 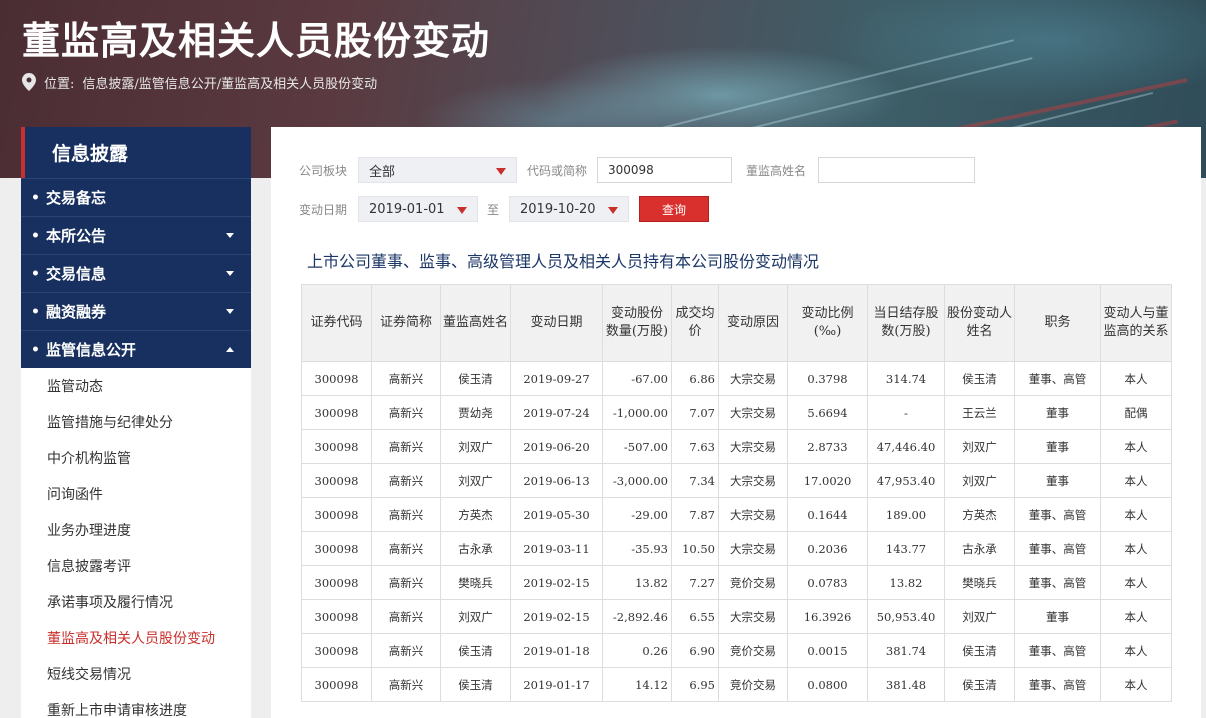 What do you see at coordinates (695, 446) in the screenshot?
I see `cell-avg-price: 7.63` at bounding box center [695, 446].